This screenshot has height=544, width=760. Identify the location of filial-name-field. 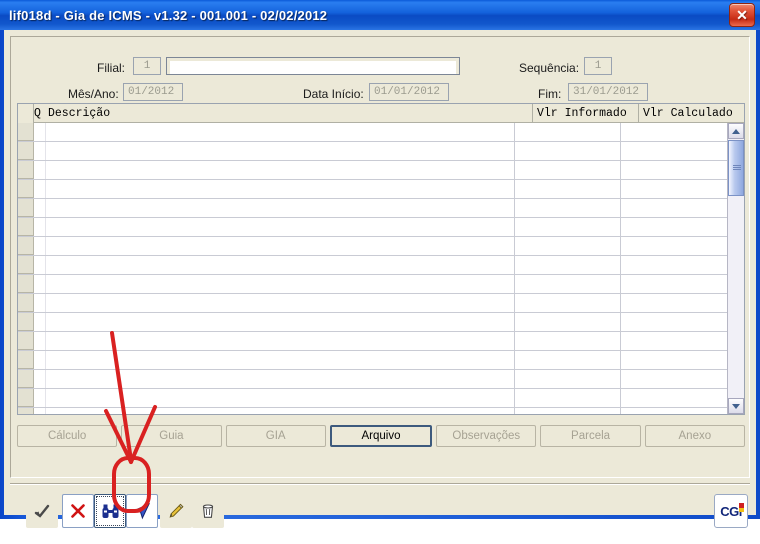
(313, 66).